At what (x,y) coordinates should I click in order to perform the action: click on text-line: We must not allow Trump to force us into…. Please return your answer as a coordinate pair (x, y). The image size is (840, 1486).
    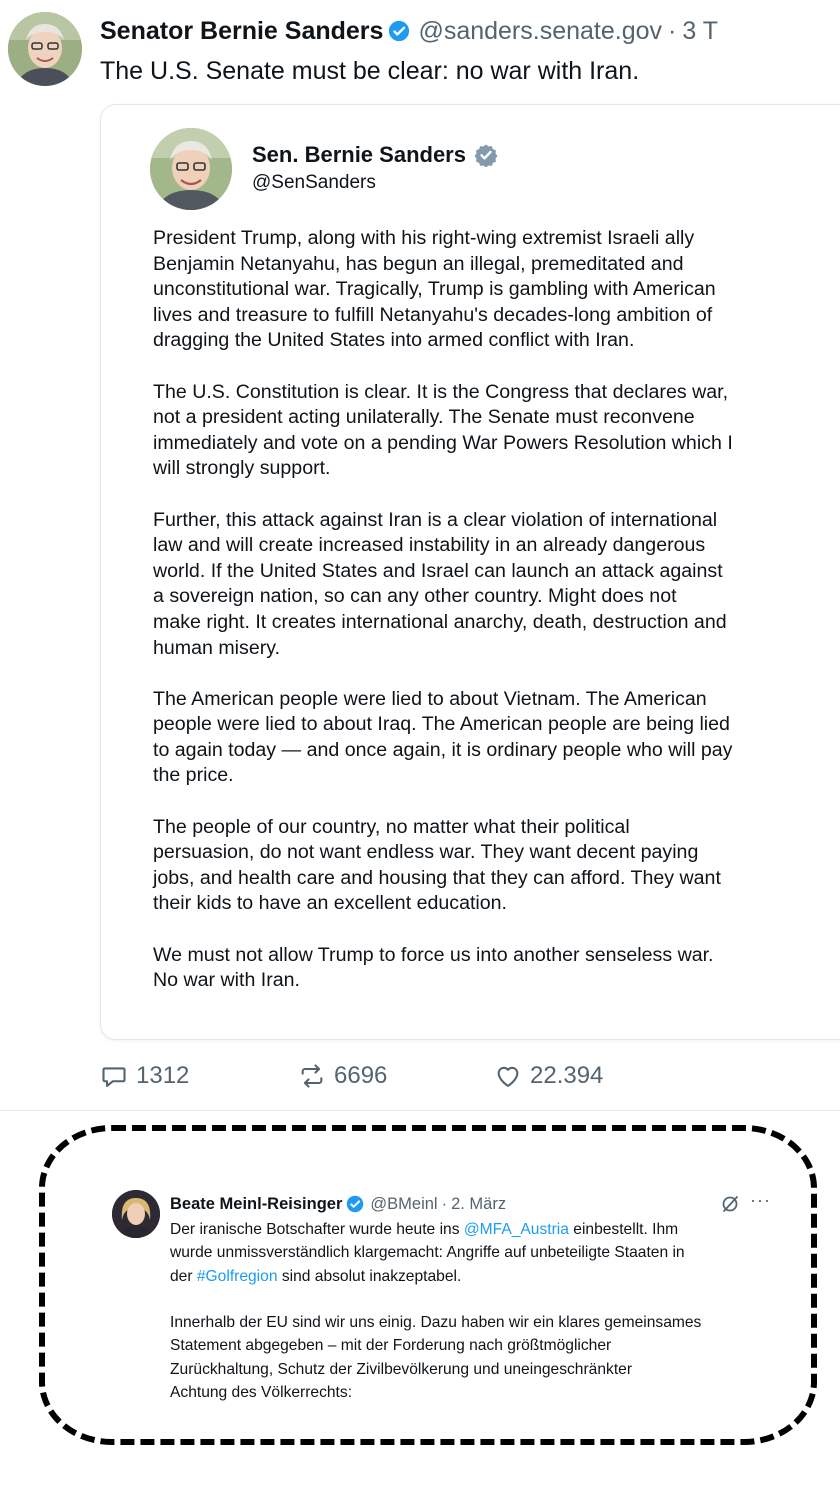
    Looking at the image, I should click on (433, 954).